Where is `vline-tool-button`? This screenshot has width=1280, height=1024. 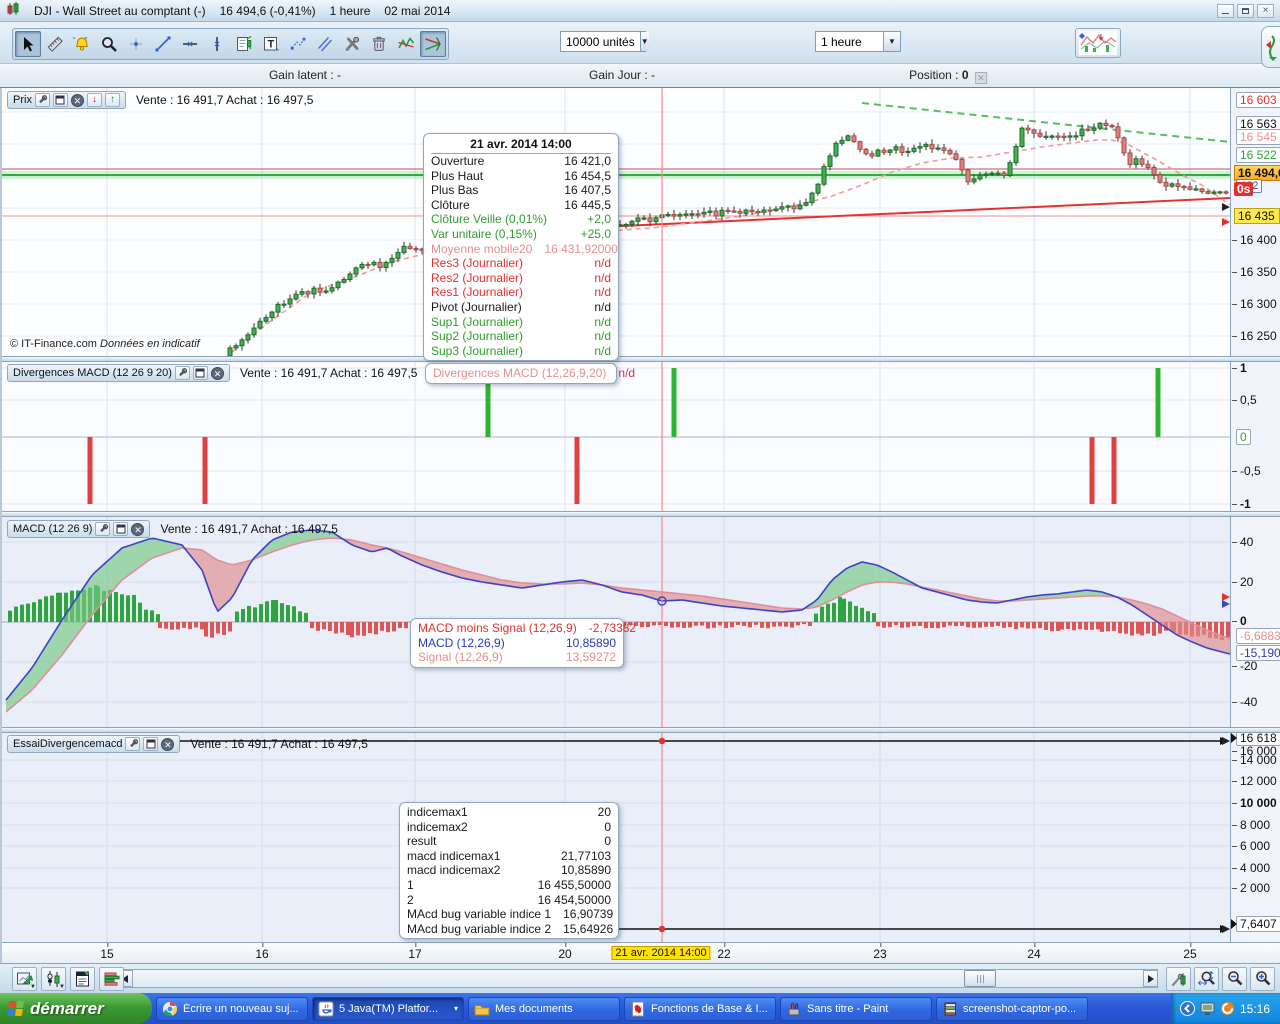 vline-tool-button is located at coordinates (217, 44).